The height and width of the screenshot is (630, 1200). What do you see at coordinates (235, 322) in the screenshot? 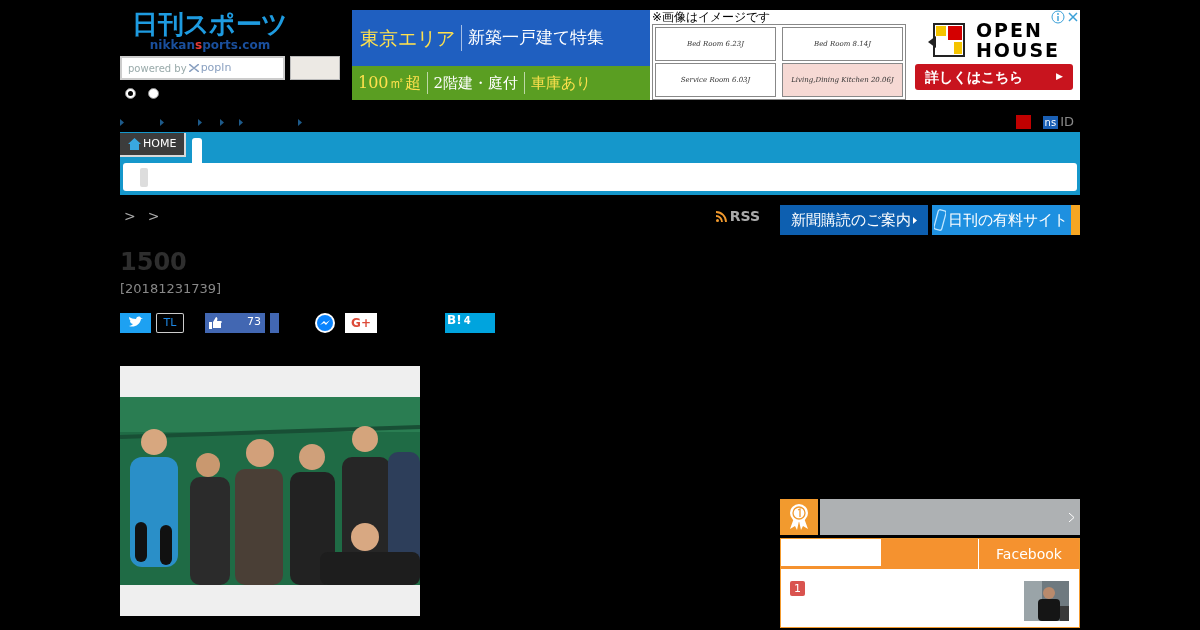
I see `like-button: 73` at bounding box center [235, 322].